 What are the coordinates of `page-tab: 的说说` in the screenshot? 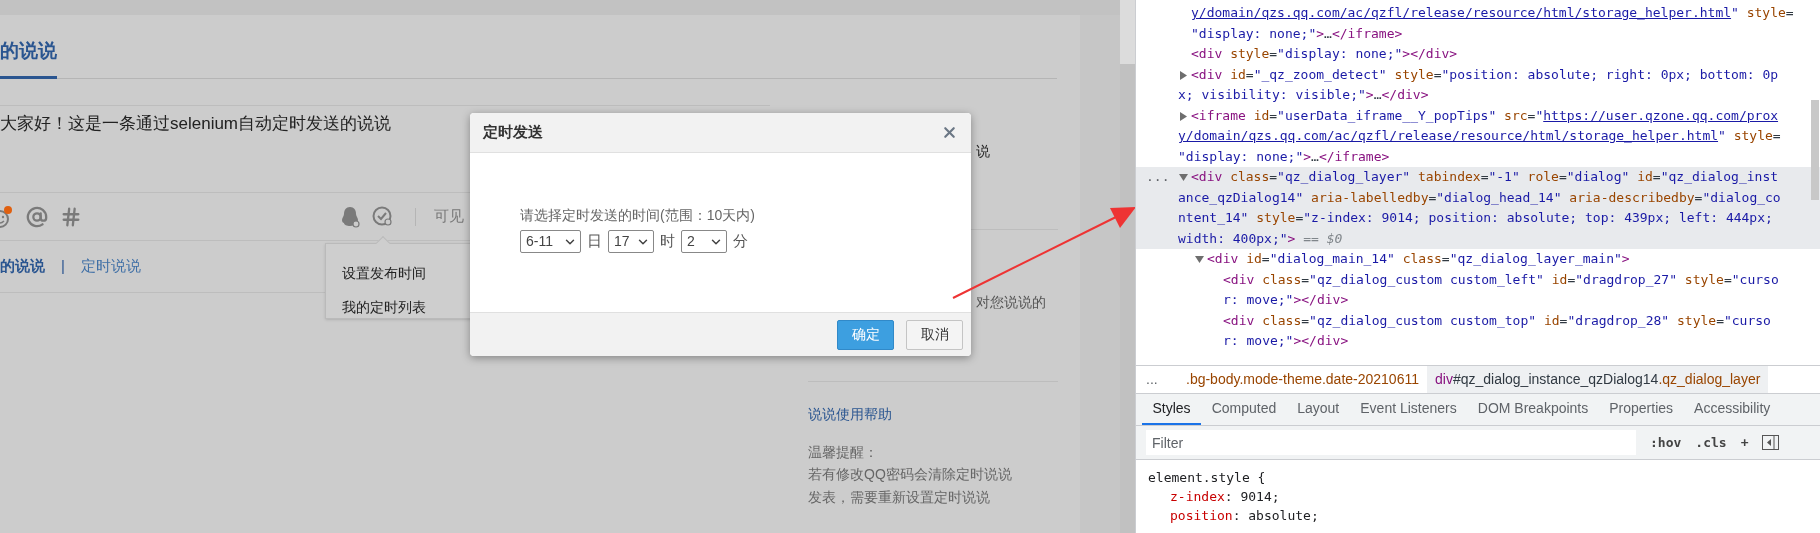 It's located at (28, 59).